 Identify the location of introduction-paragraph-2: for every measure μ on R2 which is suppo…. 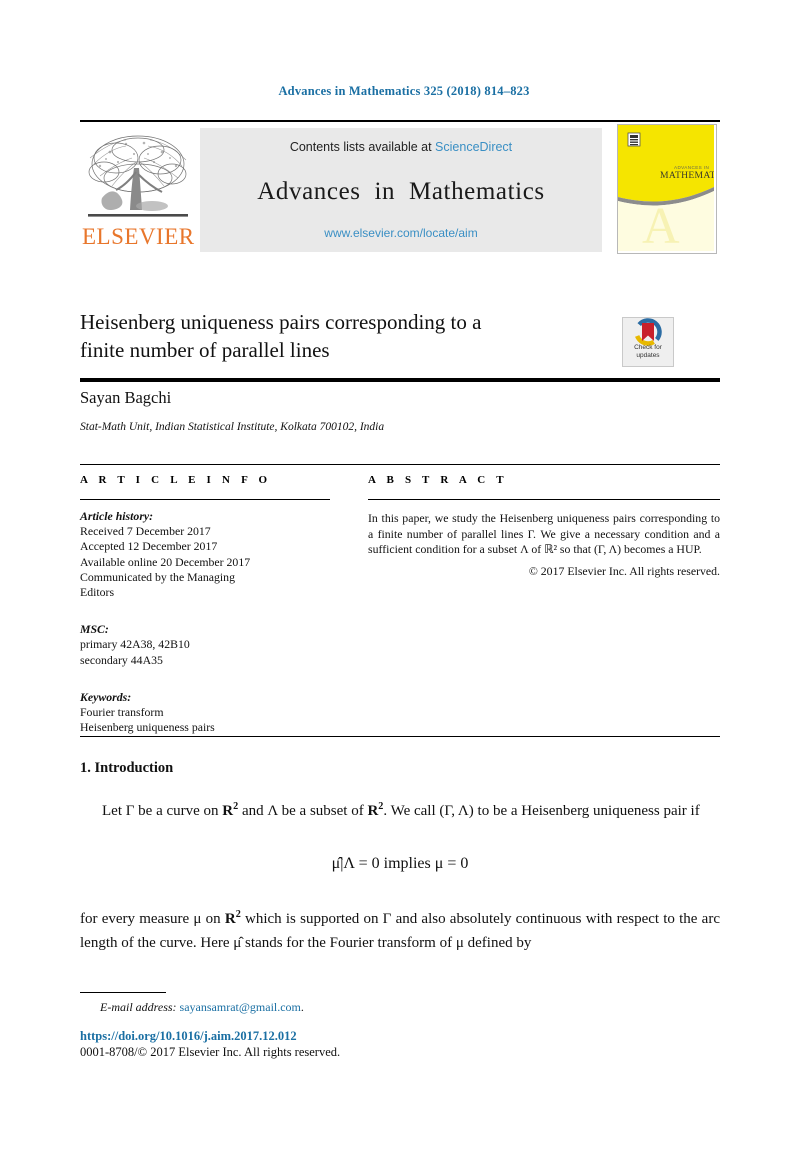
(400, 929).